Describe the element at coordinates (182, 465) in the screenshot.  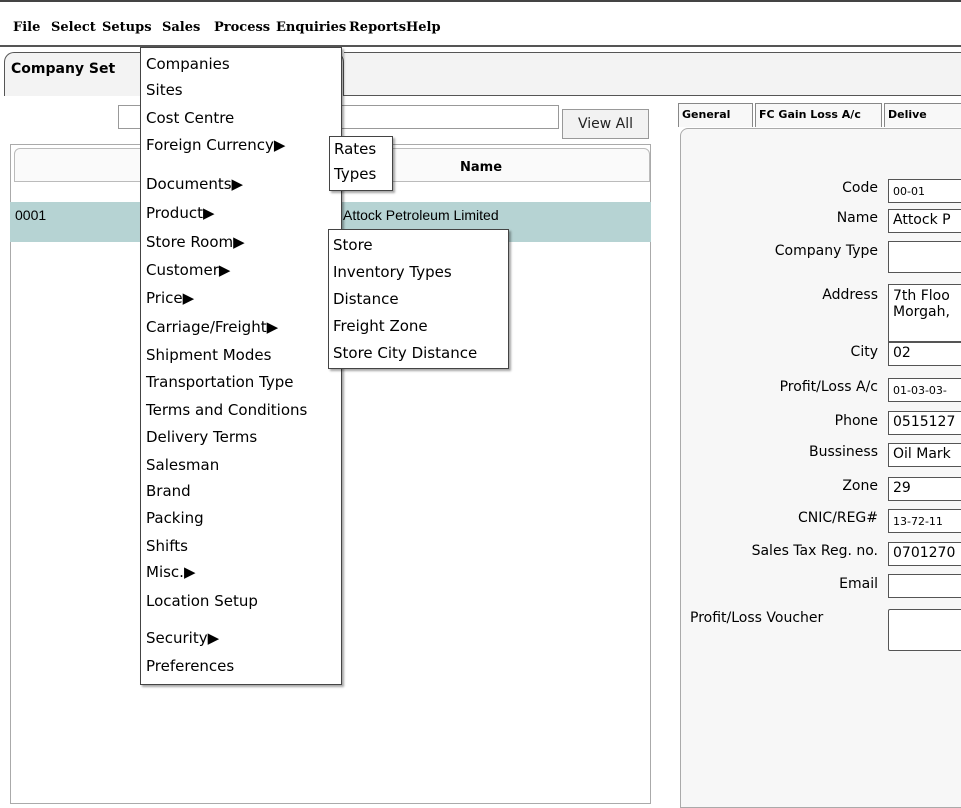
I see `menu-item-salesman: Salesman` at that location.